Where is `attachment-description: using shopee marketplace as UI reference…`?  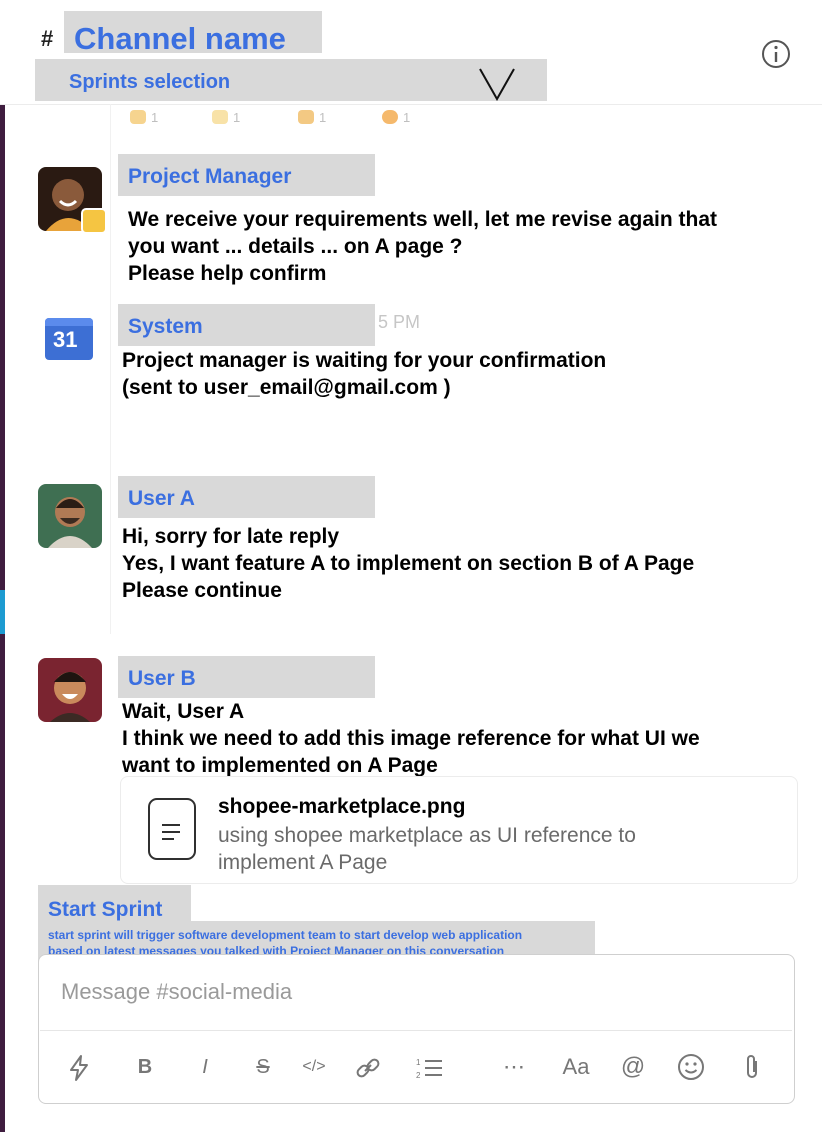 attachment-description: using shopee marketplace as UI reference… is located at coordinates (427, 849).